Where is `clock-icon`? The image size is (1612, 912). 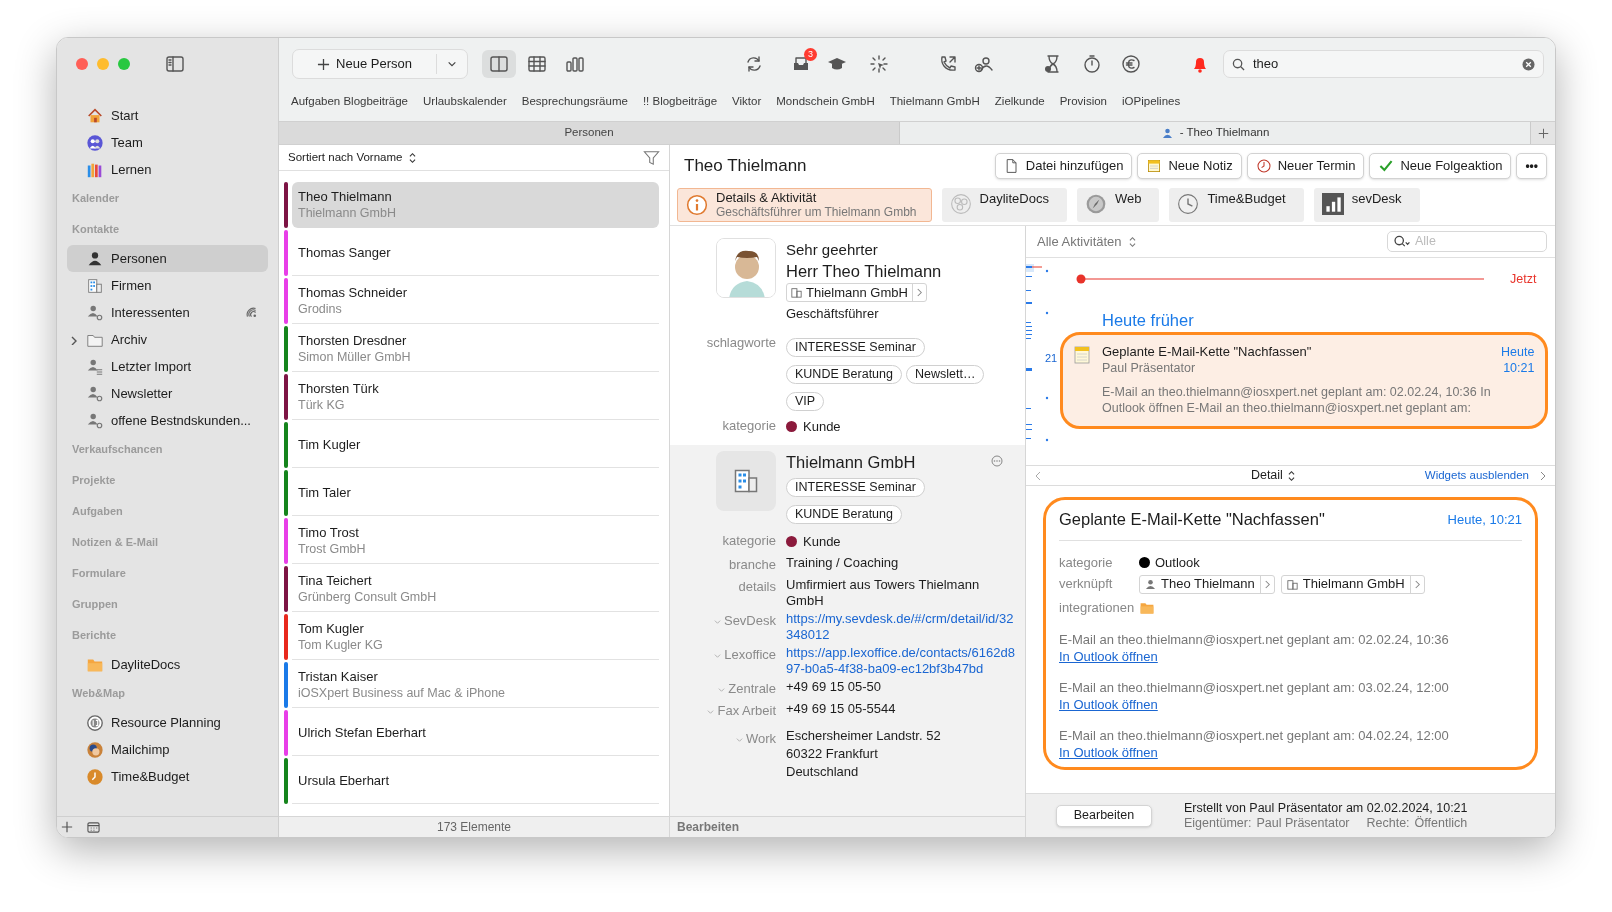
clock-icon is located at coordinates (1188, 204).